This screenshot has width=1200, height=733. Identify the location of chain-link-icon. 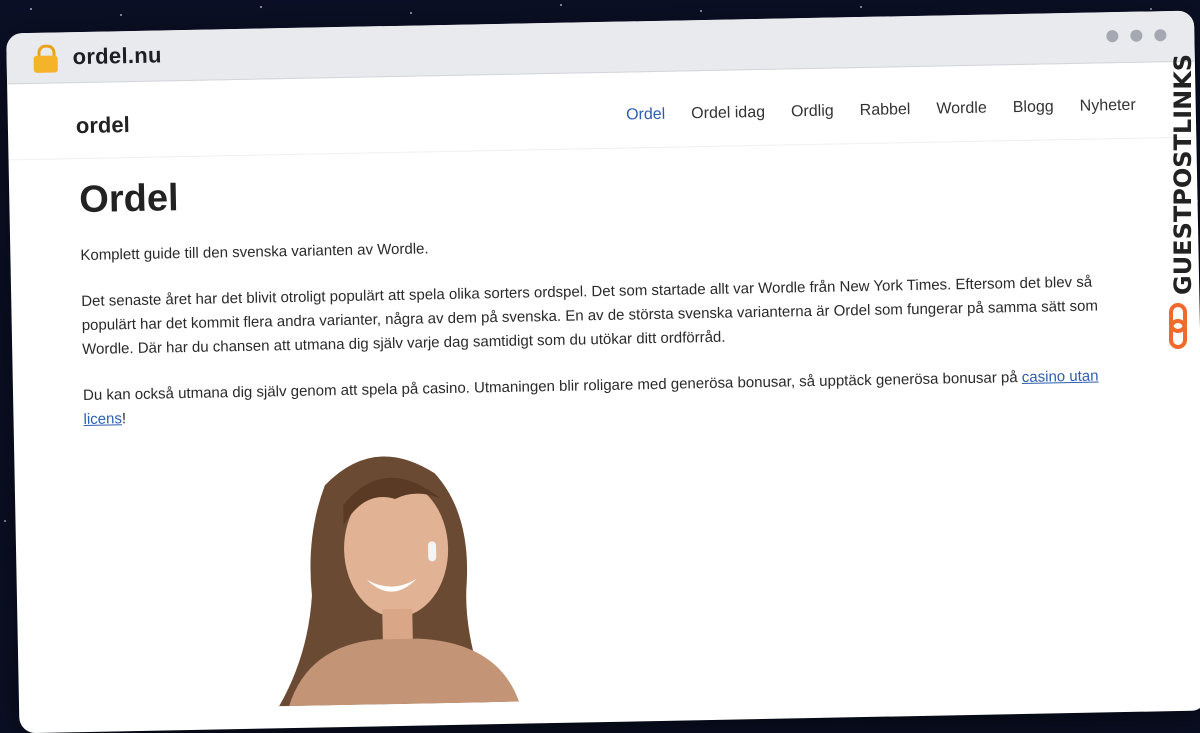
(1178, 326).